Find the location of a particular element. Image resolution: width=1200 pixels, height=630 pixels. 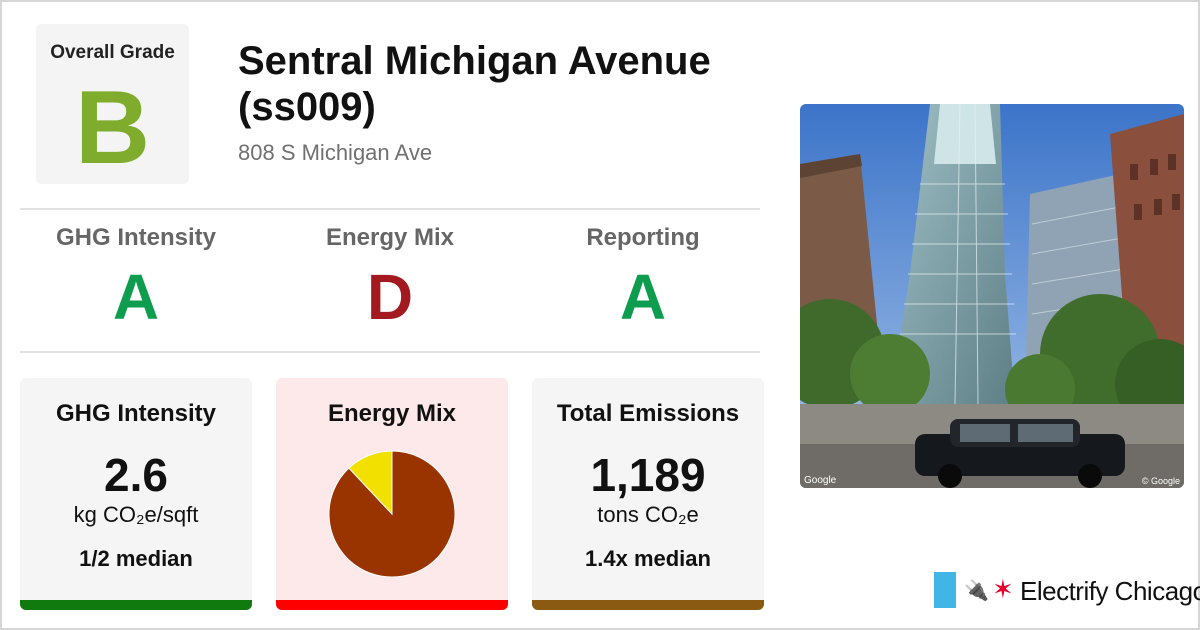

reporting-grade: Reporting A is located at coordinates (643, 278).